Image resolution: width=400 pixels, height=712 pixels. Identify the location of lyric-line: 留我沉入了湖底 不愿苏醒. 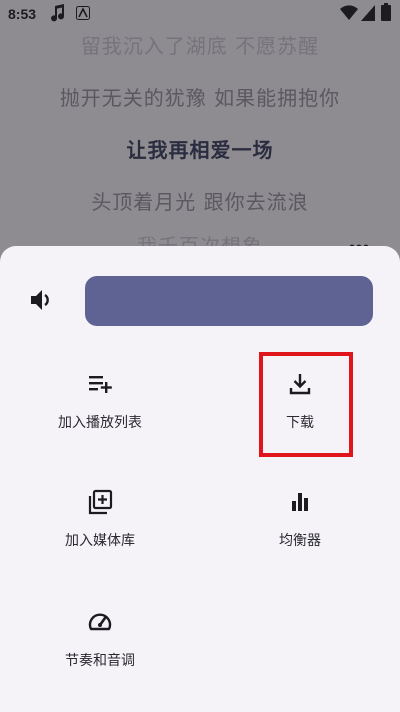
(200, 46).